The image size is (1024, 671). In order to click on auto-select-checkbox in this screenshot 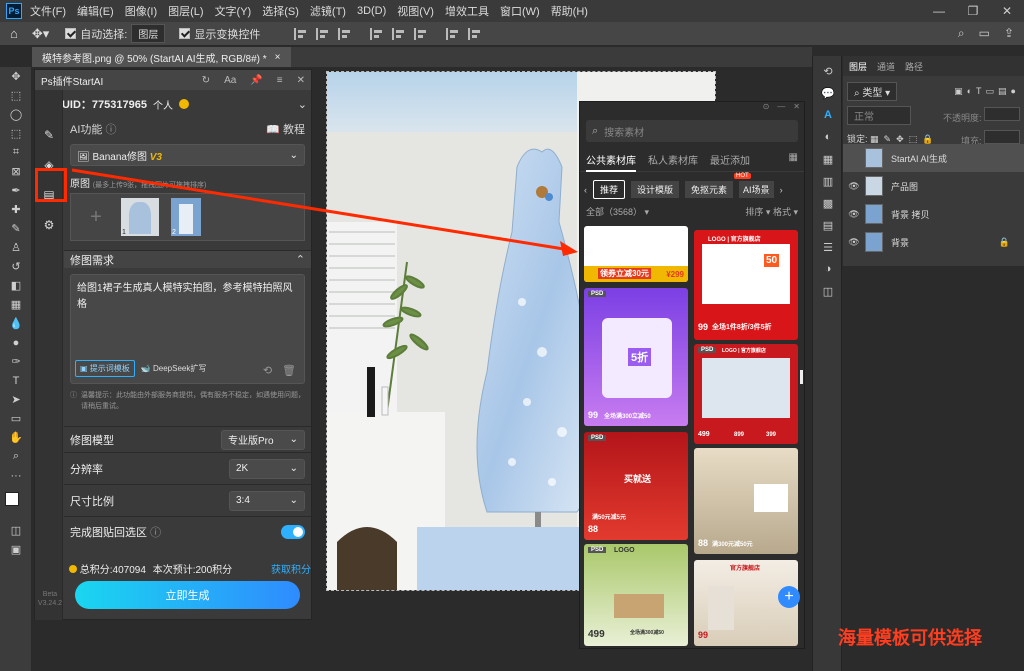, I will do `click(71, 33)`.